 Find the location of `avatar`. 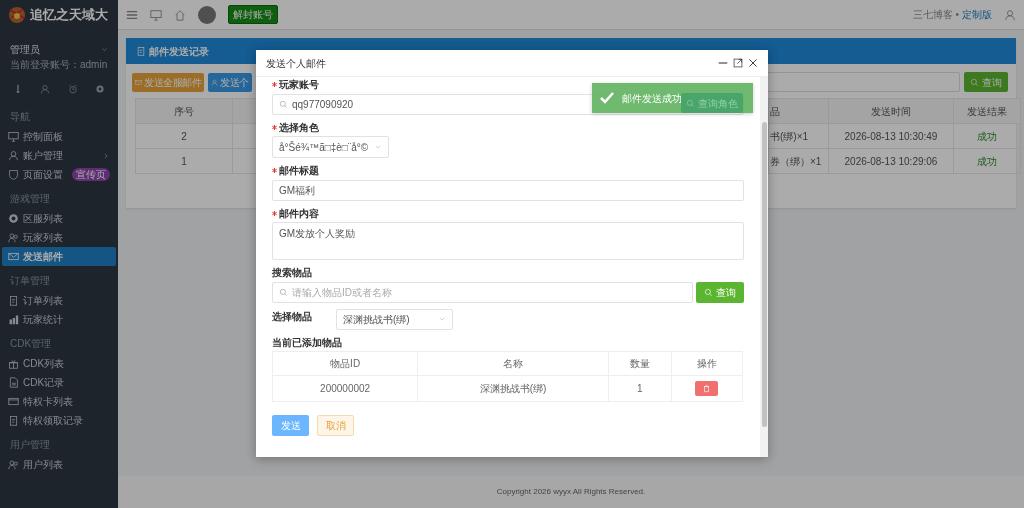

avatar is located at coordinates (207, 14).